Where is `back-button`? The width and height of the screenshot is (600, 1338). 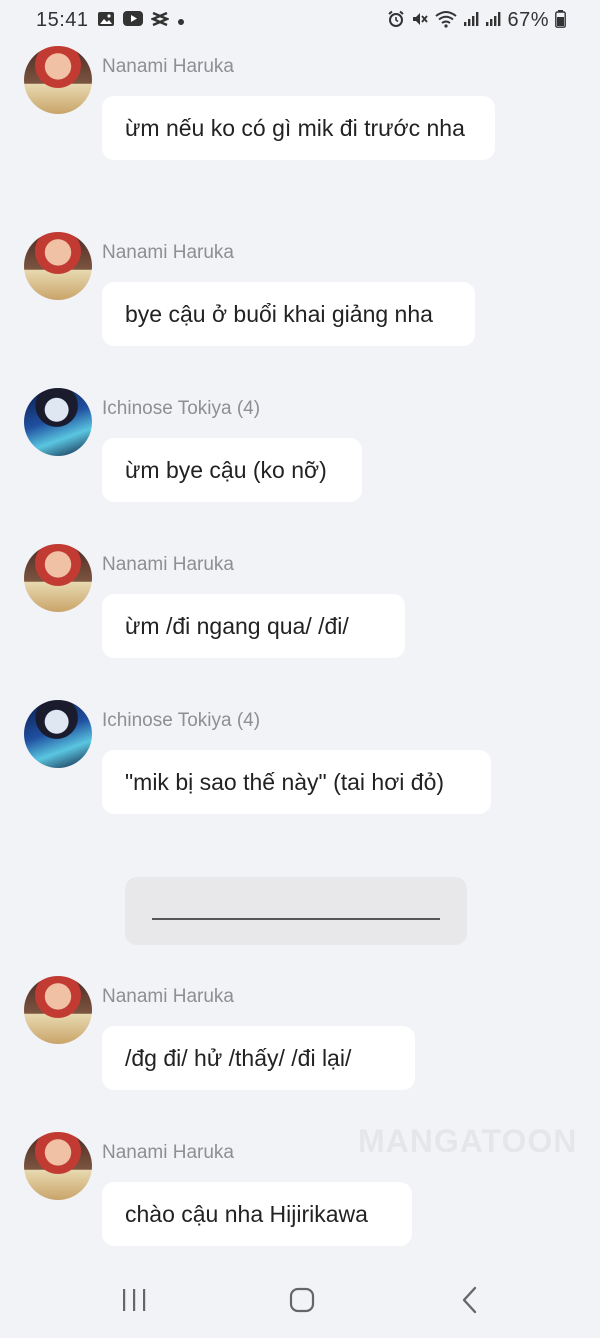 back-button is located at coordinates (470, 1300).